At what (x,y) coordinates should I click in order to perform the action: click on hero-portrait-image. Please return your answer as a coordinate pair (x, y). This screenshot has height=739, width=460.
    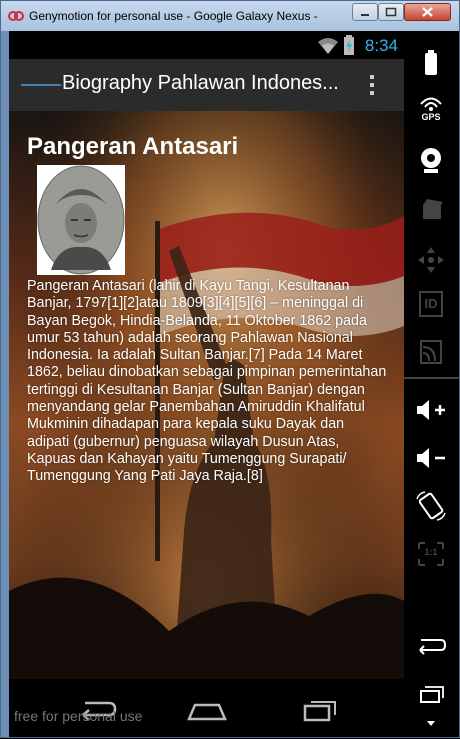
    Looking at the image, I should click on (81, 220).